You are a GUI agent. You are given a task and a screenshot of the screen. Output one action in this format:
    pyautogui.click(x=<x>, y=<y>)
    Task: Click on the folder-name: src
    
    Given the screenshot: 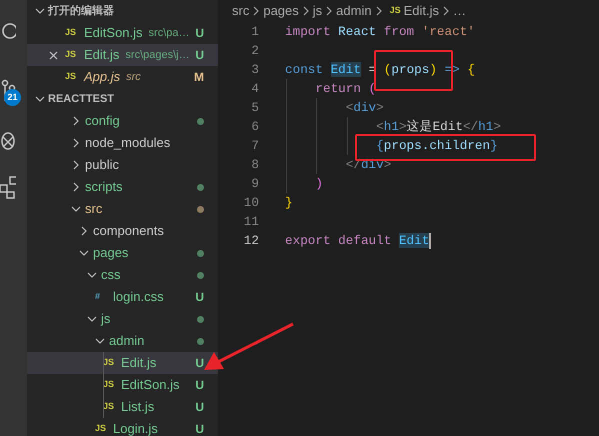 What is the action you would take?
    pyautogui.click(x=93, y=209)
    